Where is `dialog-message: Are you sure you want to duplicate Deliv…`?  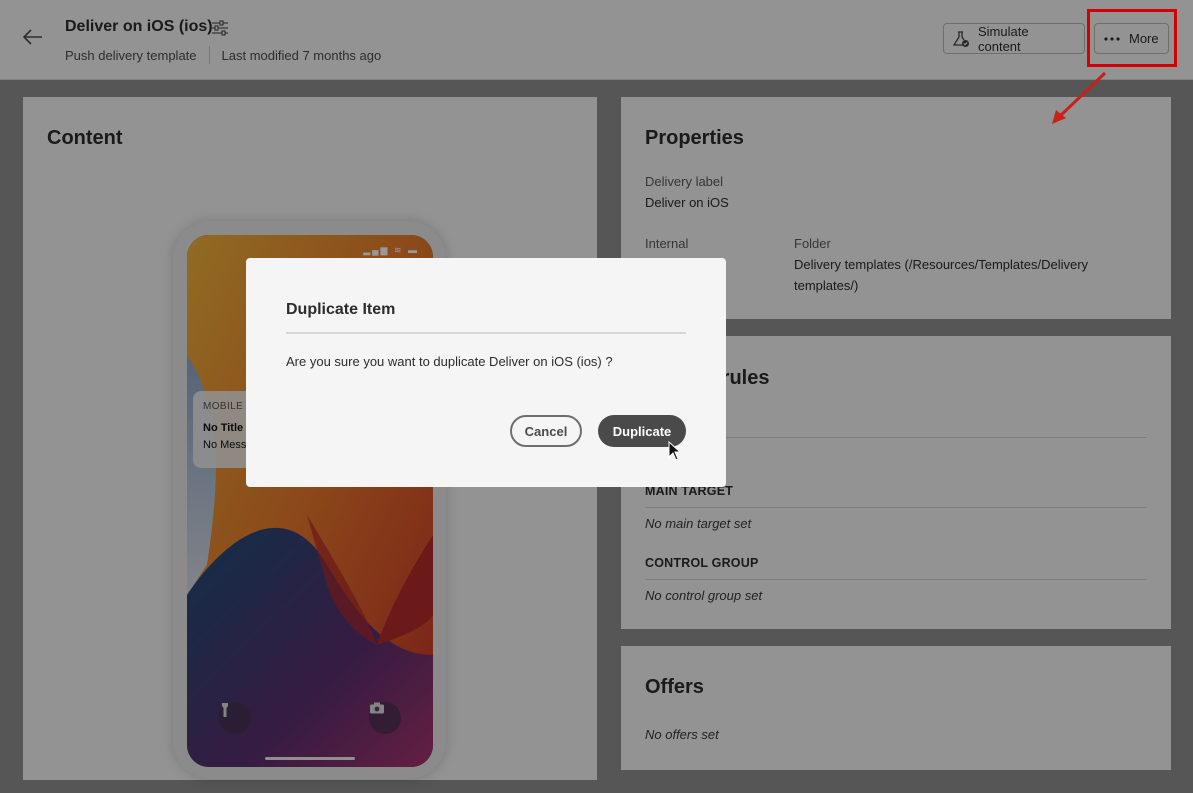
dialog-message: Are you sure you want to duplicate Deliv… is located at coordinates (449, 361).